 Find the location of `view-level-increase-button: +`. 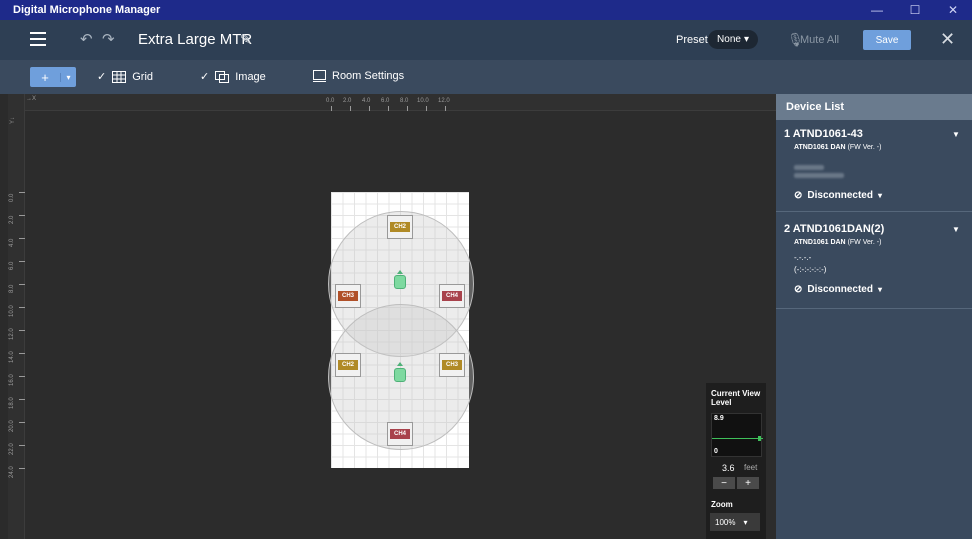

view-level-increase-button: + is located at coordinates (748, 483).